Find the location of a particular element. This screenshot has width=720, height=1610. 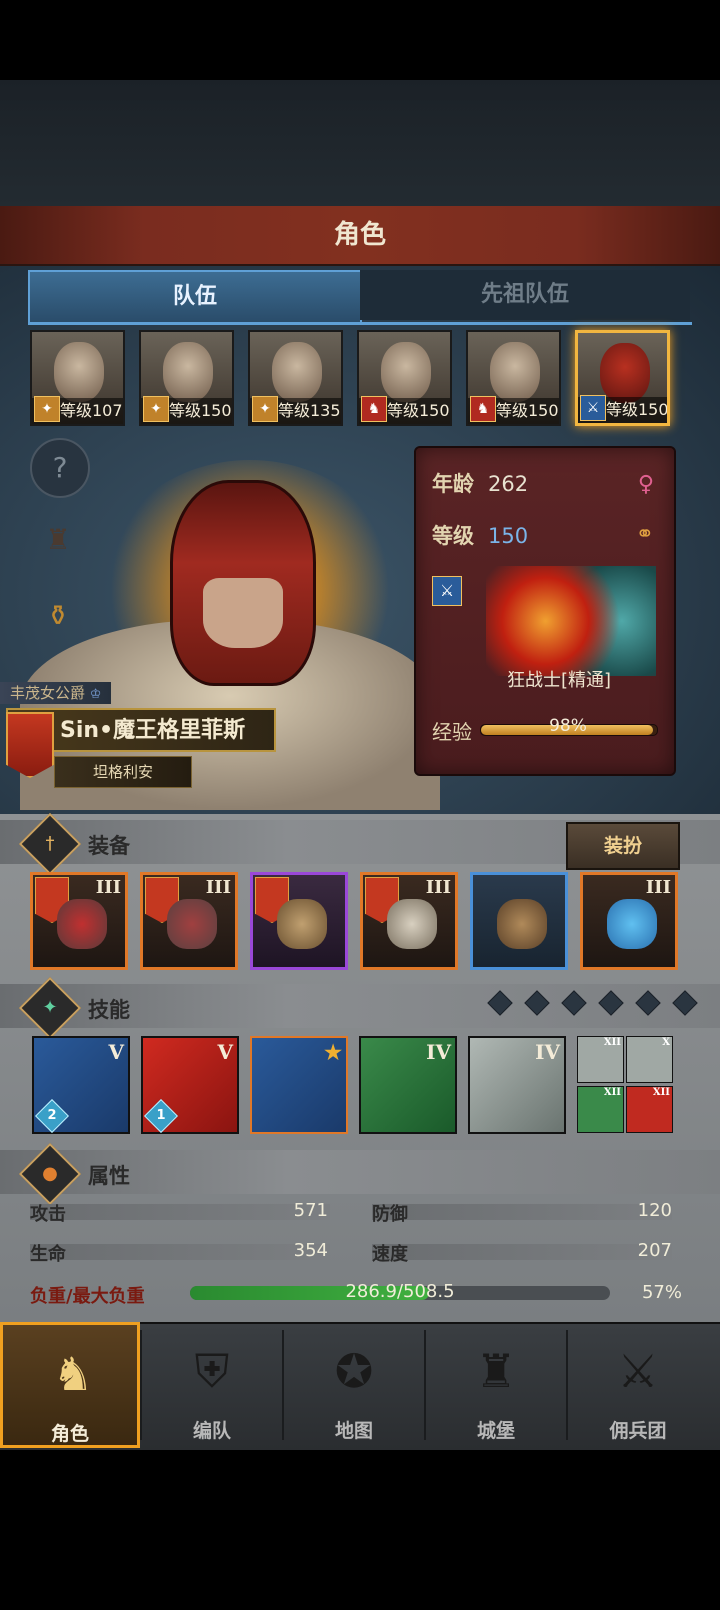

dress-up-button: 装扮 is located at coordinates (623, 846).